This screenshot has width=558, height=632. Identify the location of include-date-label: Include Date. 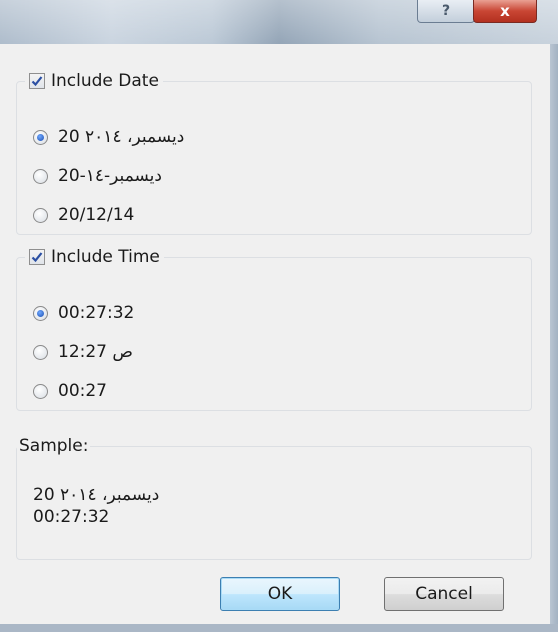
(105, 81).